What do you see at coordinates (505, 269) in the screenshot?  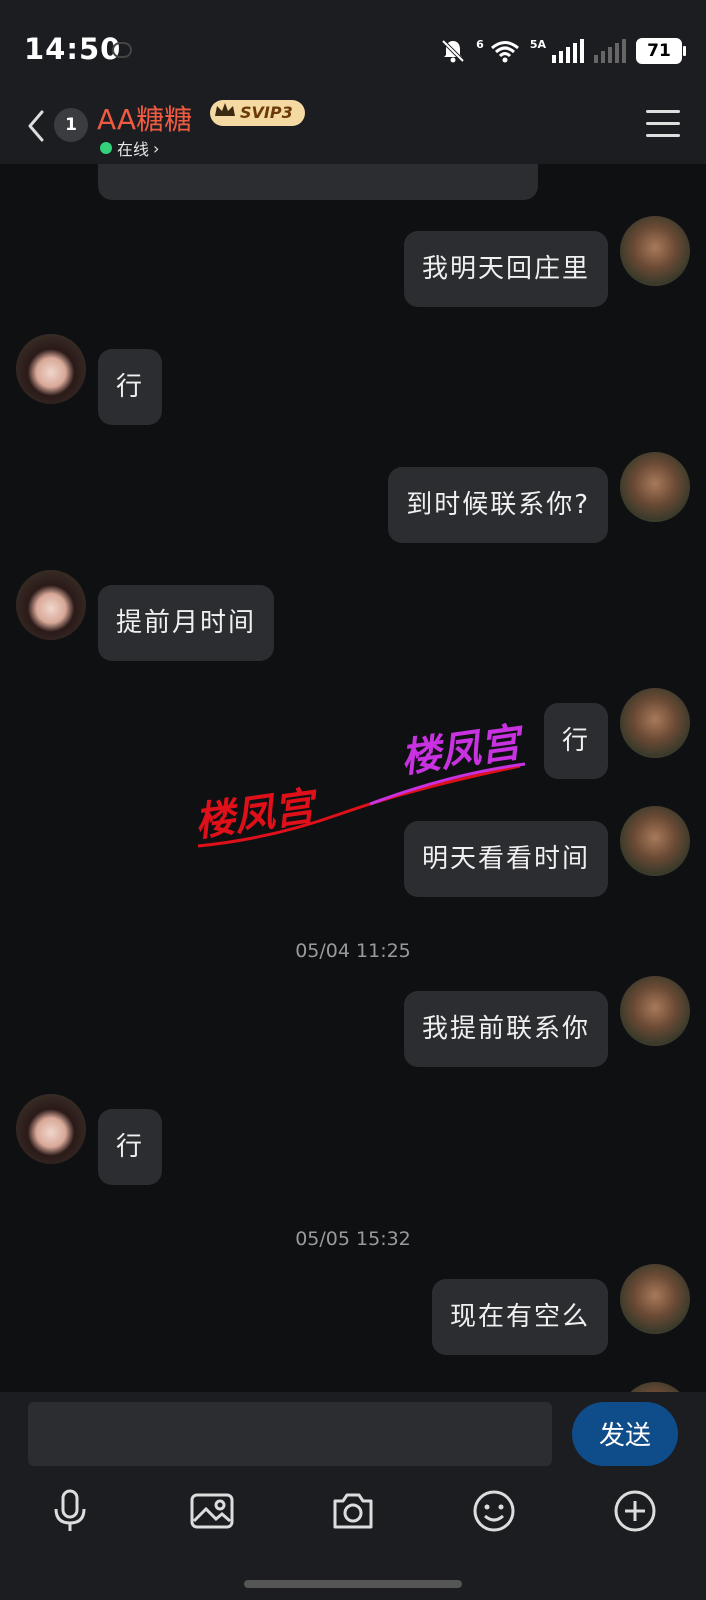 I see `message-bubble: 我明天回庄里` at bounding box center [505, 269].